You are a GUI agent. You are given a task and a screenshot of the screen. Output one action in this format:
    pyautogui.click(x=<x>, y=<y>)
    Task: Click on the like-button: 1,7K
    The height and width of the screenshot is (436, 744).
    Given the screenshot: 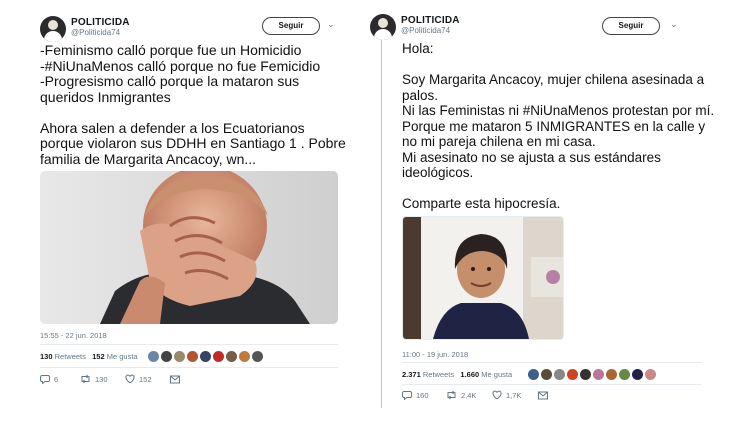 What is the action you would take?
    pyautogui.click(x=515, y=395)
    